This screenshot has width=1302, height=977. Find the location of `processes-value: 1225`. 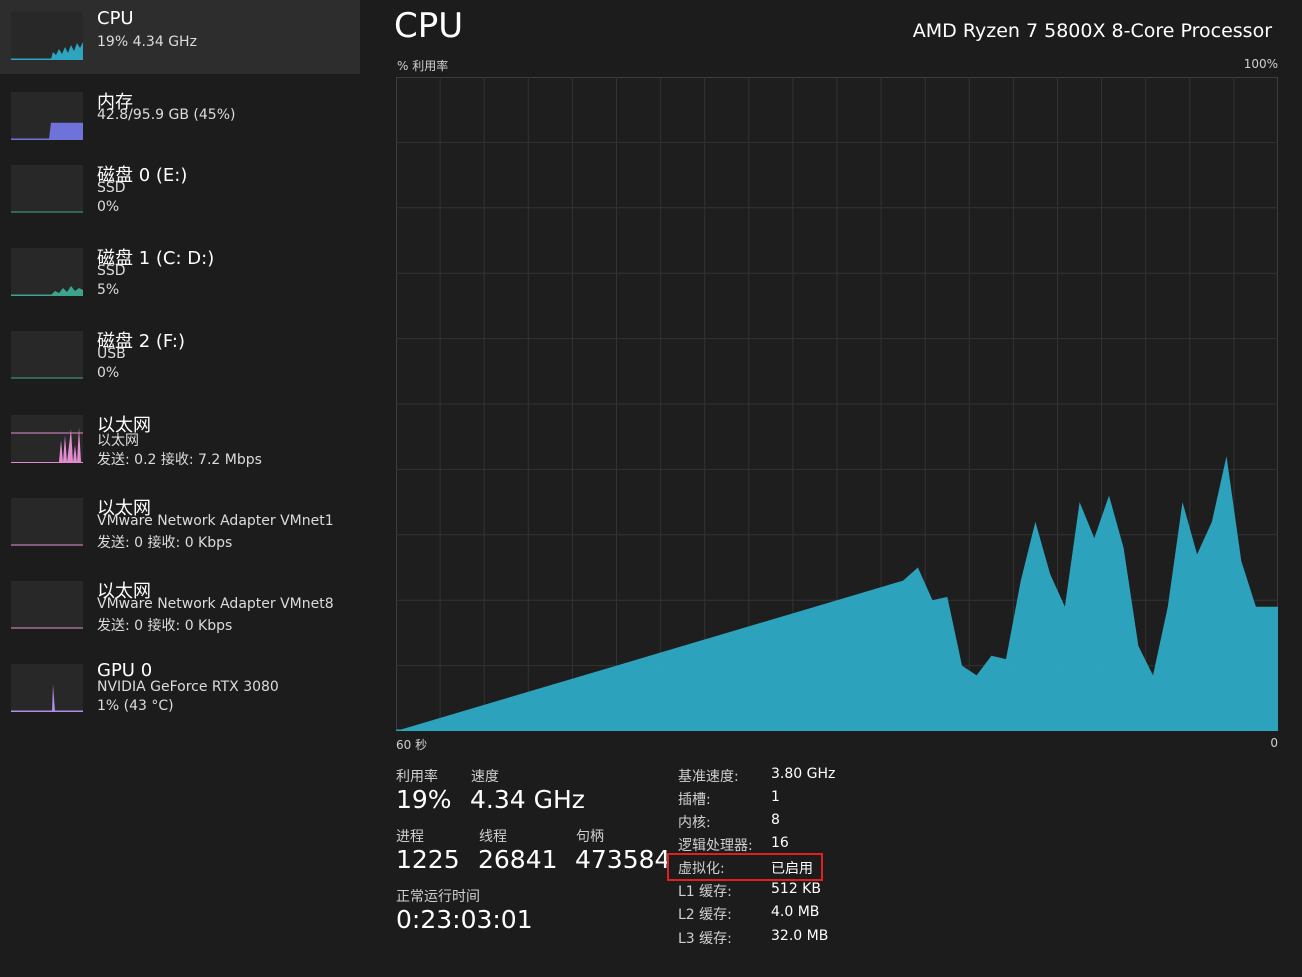

processes-value: 1225 is located at coordinates (428, 859).